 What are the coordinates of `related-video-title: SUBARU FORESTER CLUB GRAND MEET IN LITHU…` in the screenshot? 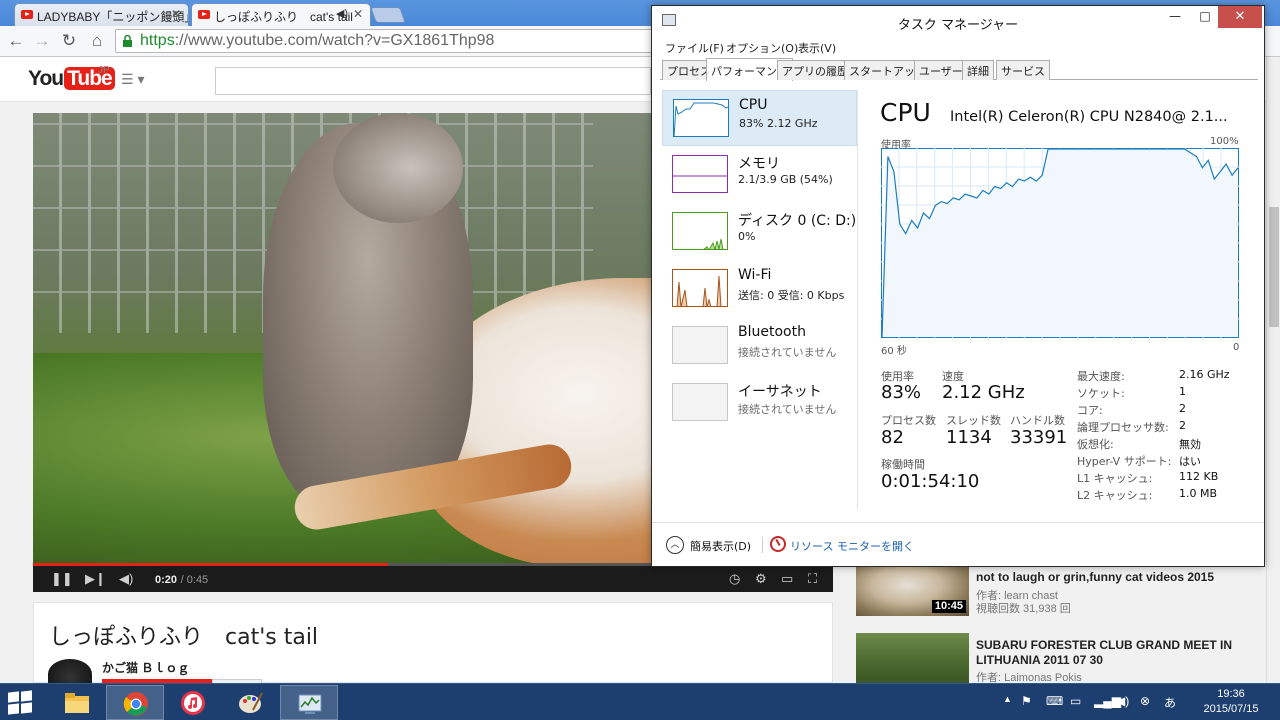 It's located at (1106, 653).